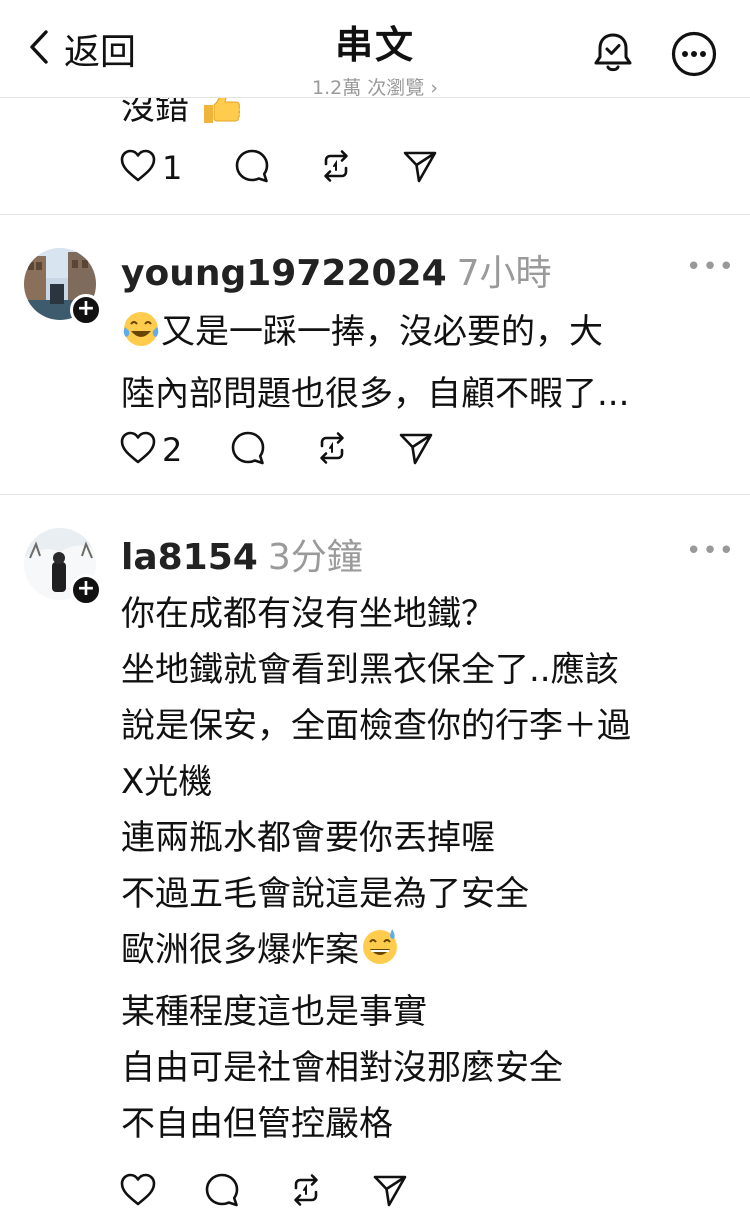 Image resolution: width=750 pixels, height=1231 pixels. Describe the element at coordinates (376, 726) in the screenshot. I see `post-text-line: 說是保安，全面檢查你的行李＋過` at that location.